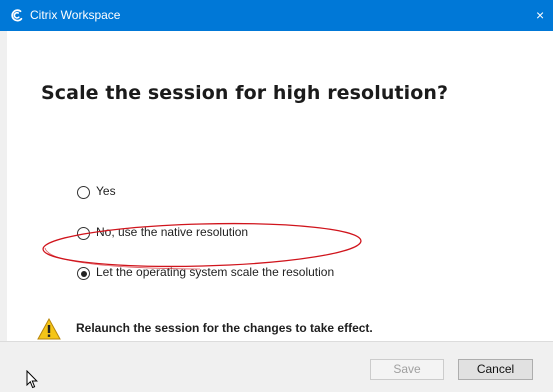  I want to click on radio-selected-dot, so click(83, 273).